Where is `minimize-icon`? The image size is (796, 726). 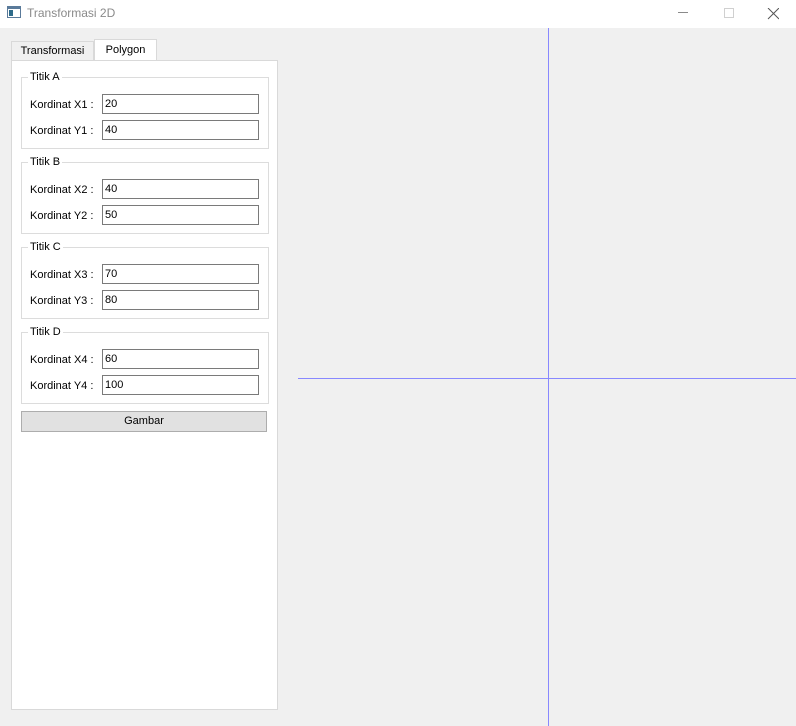
minimize-icon is located at coordinates (683, 12).